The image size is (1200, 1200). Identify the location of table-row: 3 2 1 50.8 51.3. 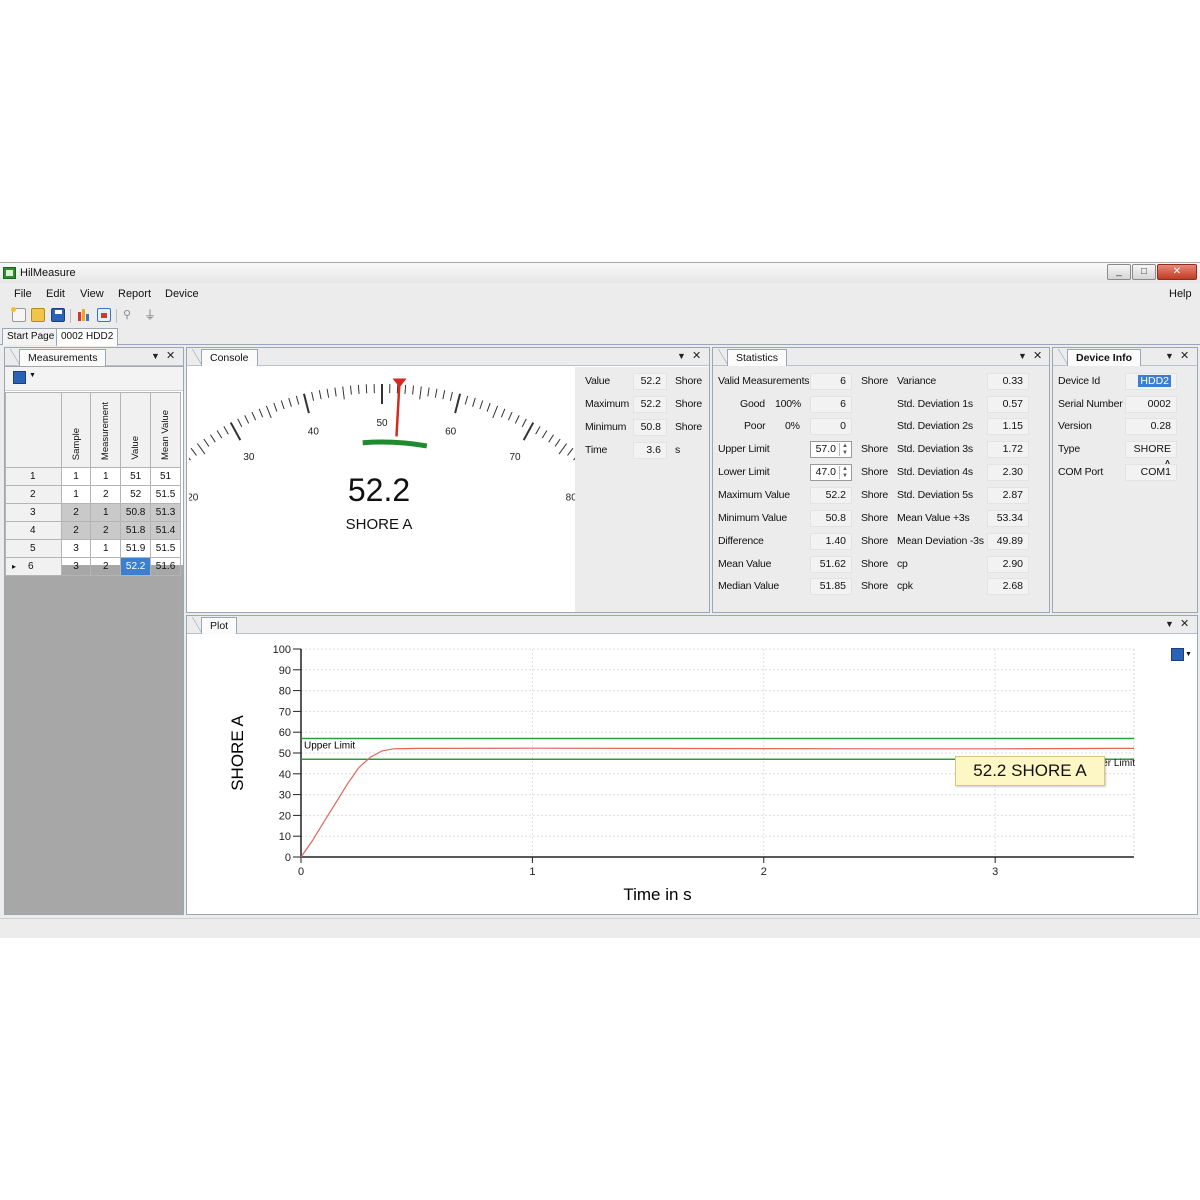
(93, 512).